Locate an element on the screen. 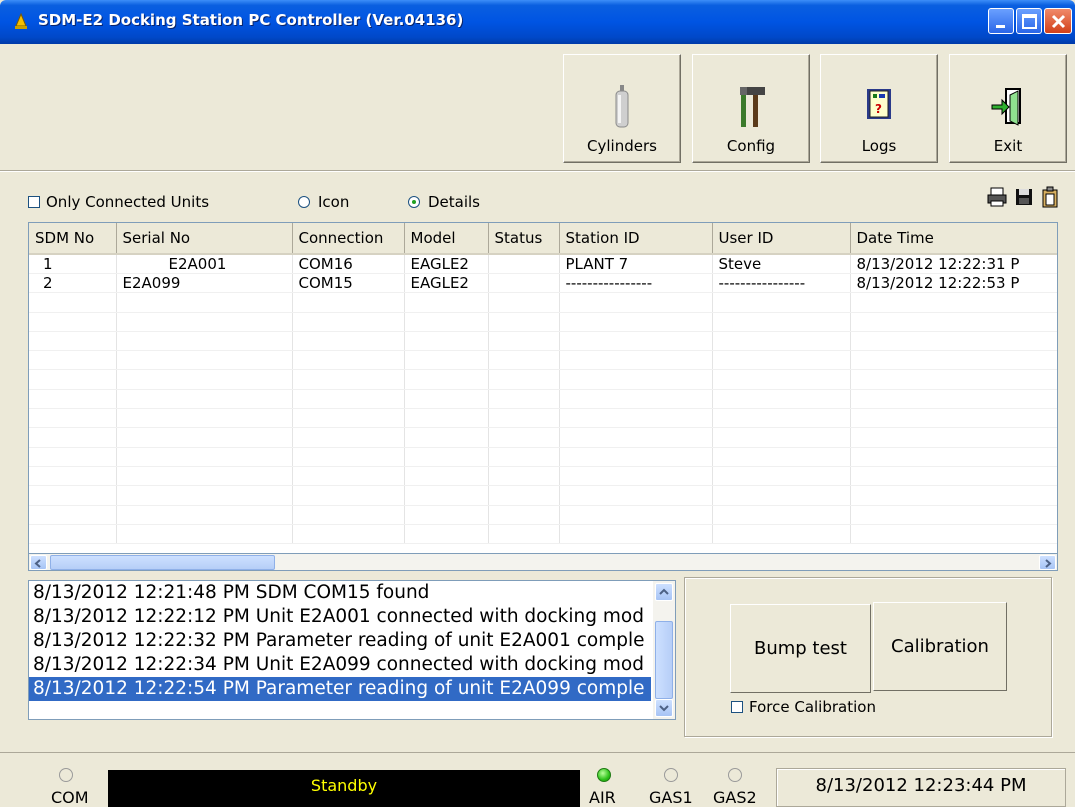 The width and height of the screenshot is (1075, 807). logs-label: Logs is located at coordinates (879, 146).